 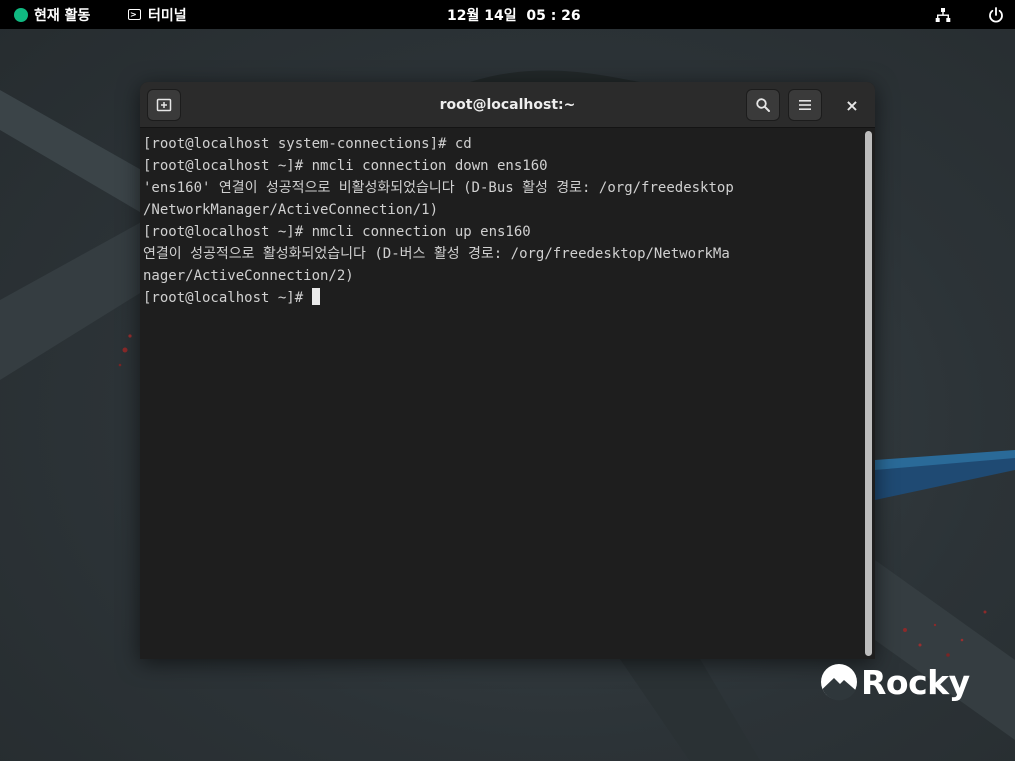 I want to click on search-icon, so click(x=763, y=105).